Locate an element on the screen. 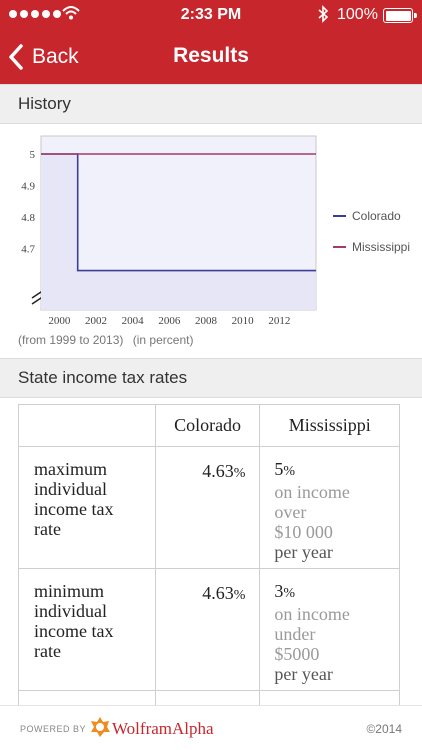  chevron-left-icon is located at coordinates (16, 57).